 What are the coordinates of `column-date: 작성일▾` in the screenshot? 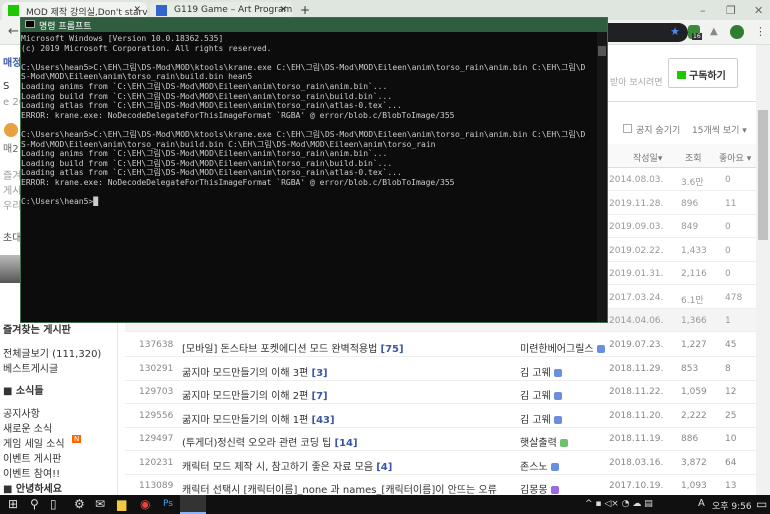 It's located at (647, 157).